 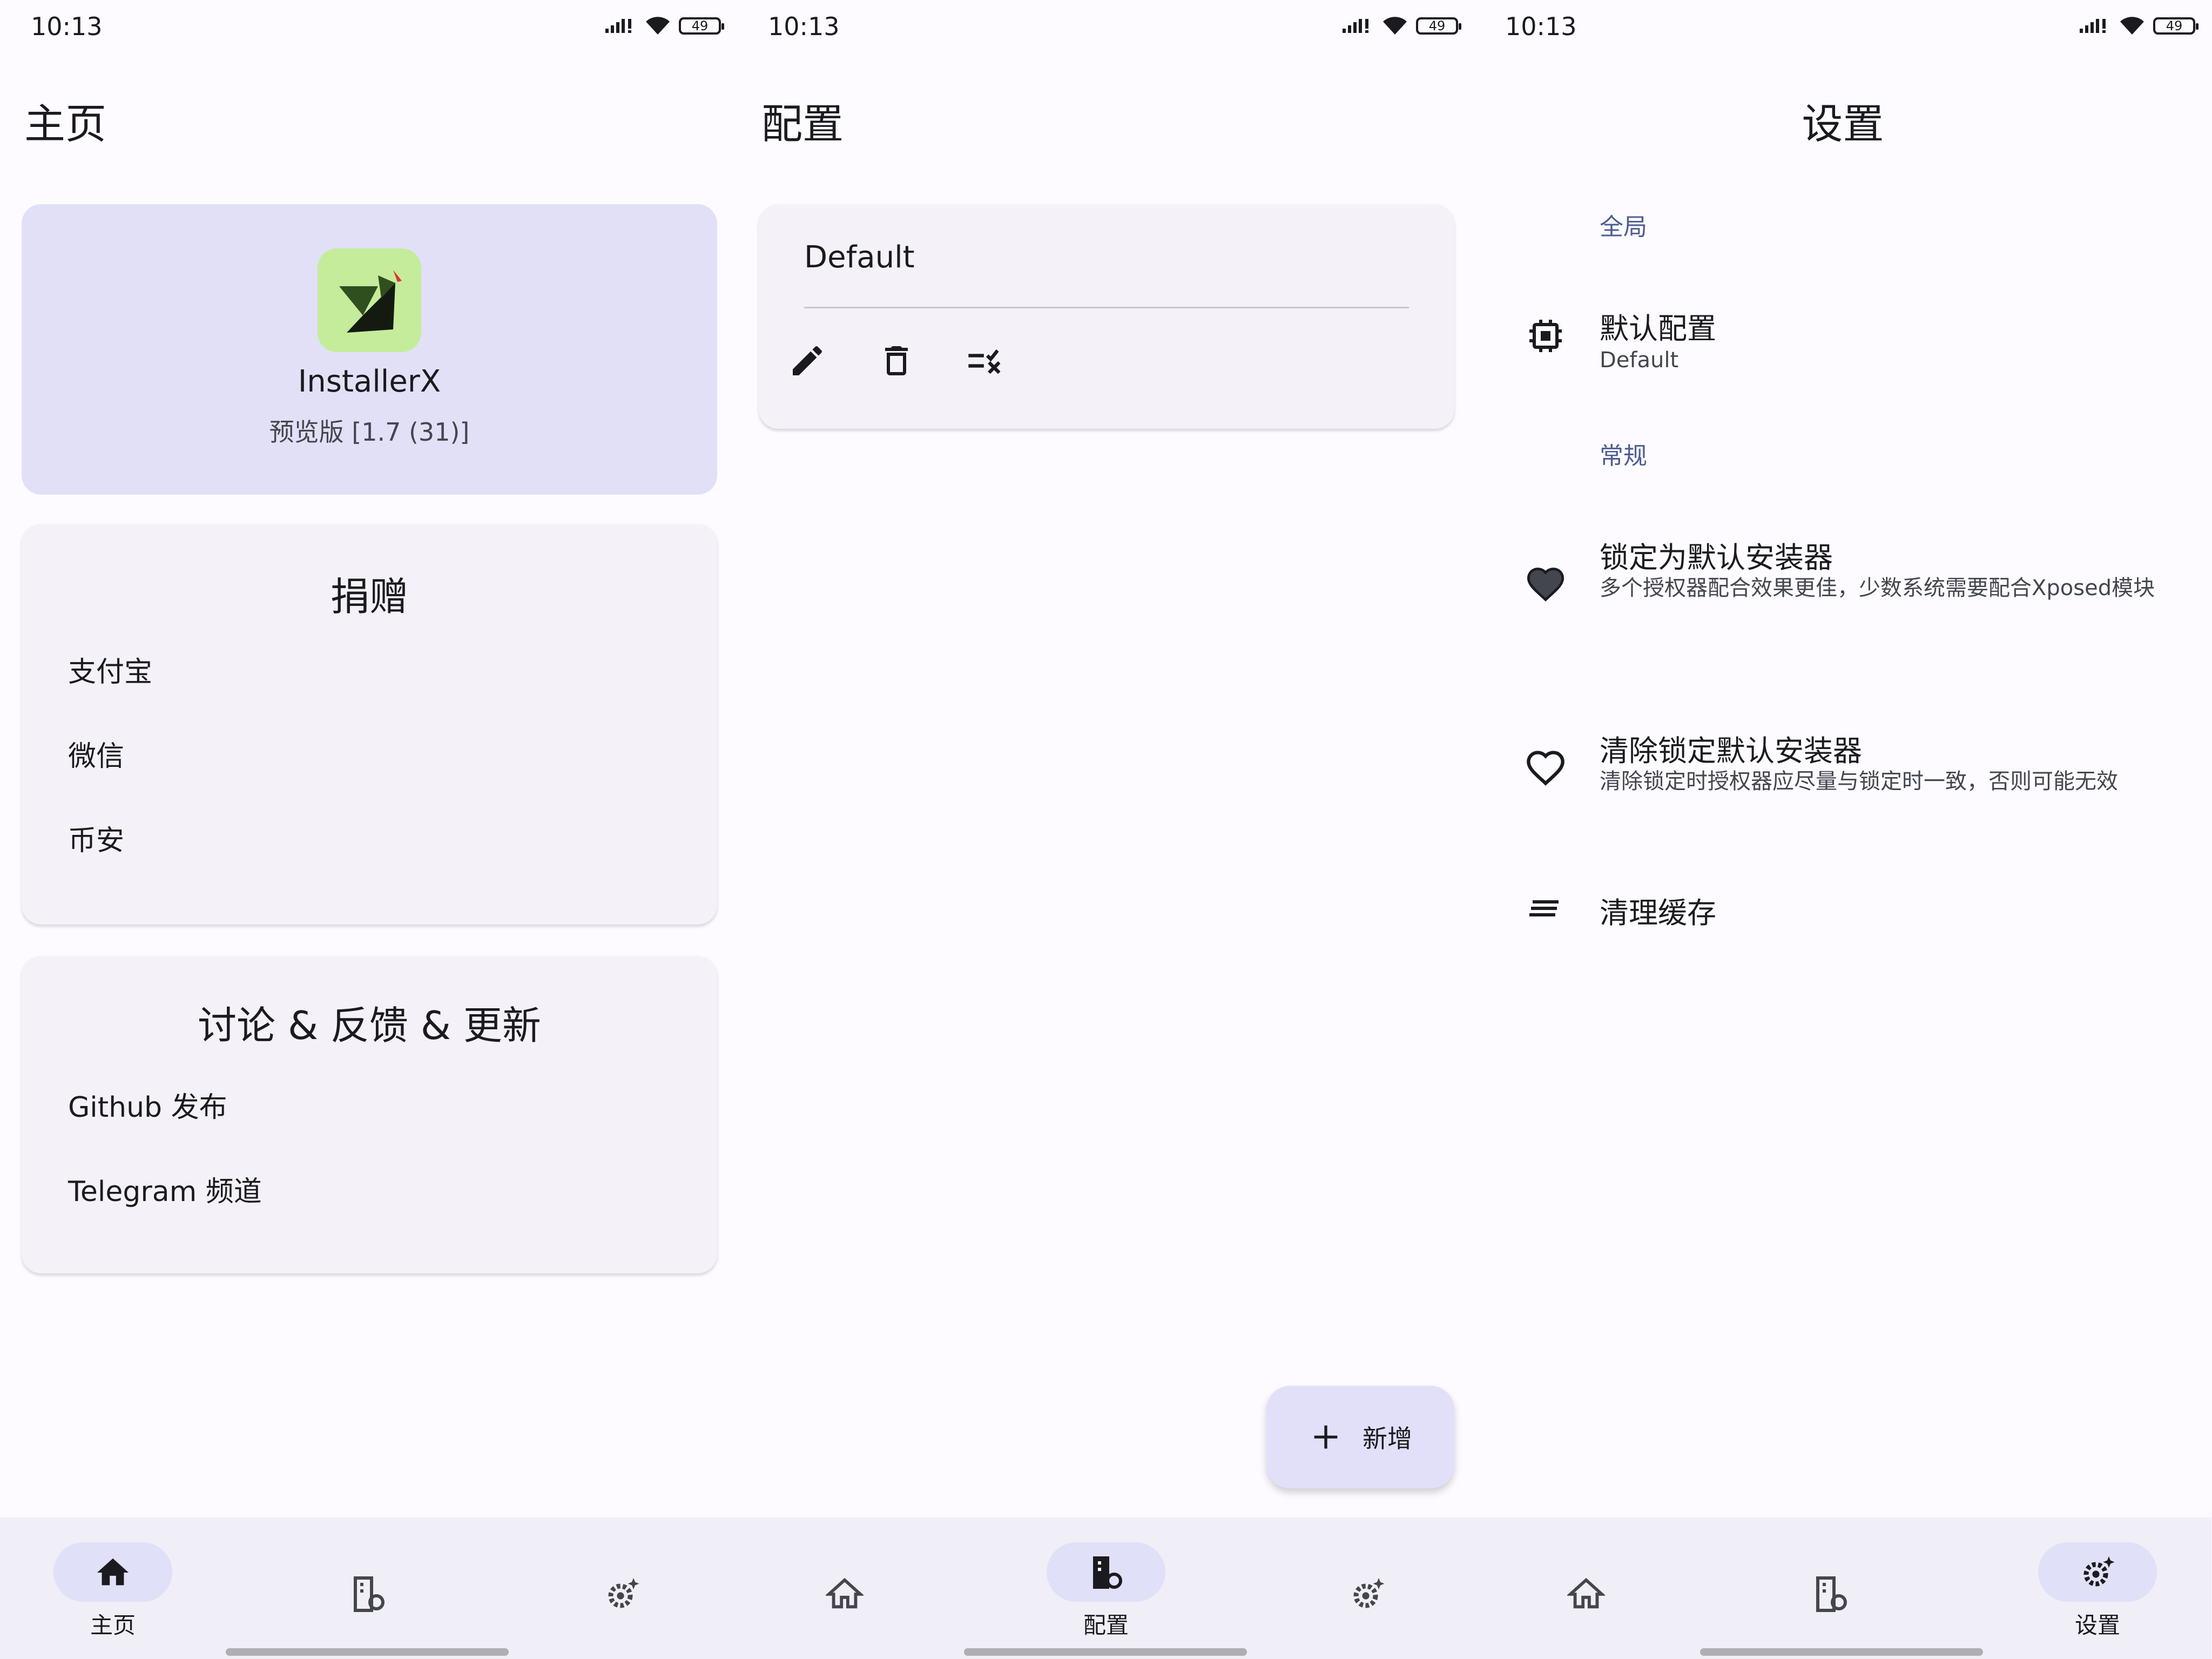 What do you see at coordinates (1716, 558) in the screenshot?
I see `setting-title: 锁定为默认安装器` at bounding box center [1716, 558].